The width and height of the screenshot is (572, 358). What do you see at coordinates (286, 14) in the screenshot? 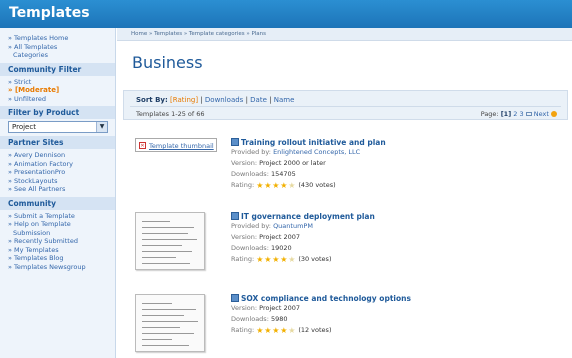
I see `header-bar: Templates` at bounding box center [286, 14].